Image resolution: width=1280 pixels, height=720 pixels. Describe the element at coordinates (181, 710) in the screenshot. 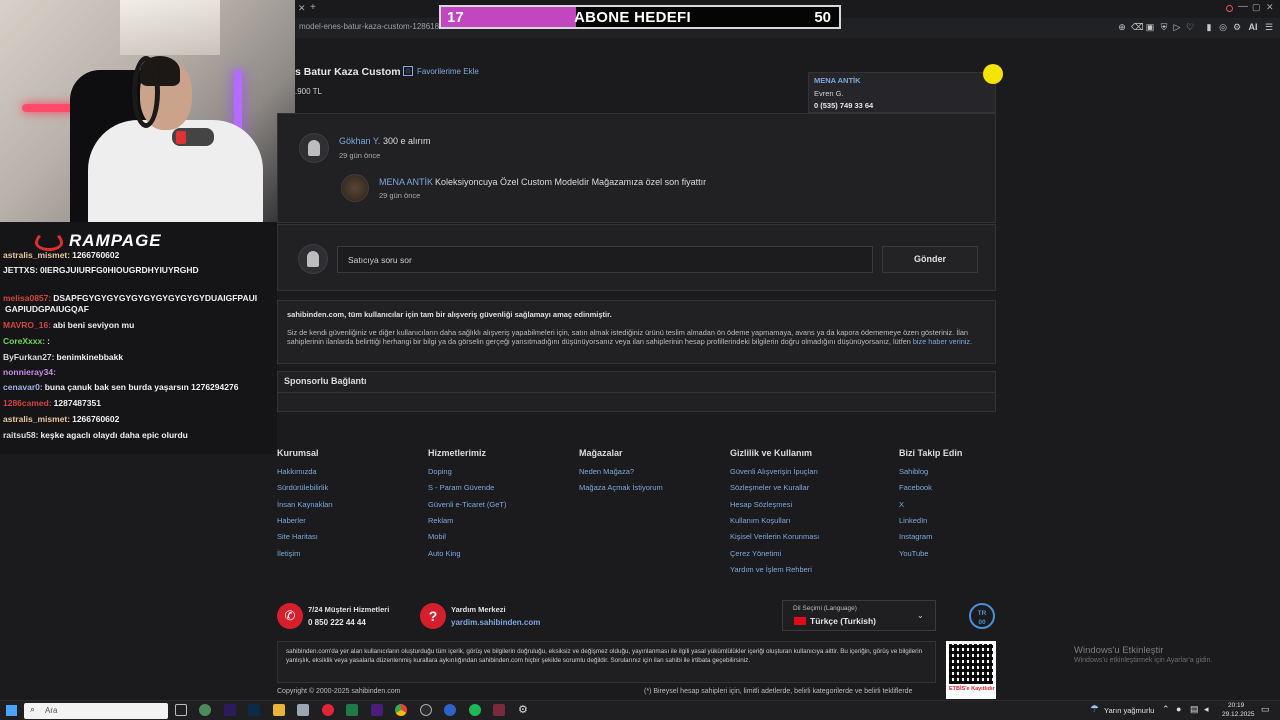

I see `task-view-icon` at that location.